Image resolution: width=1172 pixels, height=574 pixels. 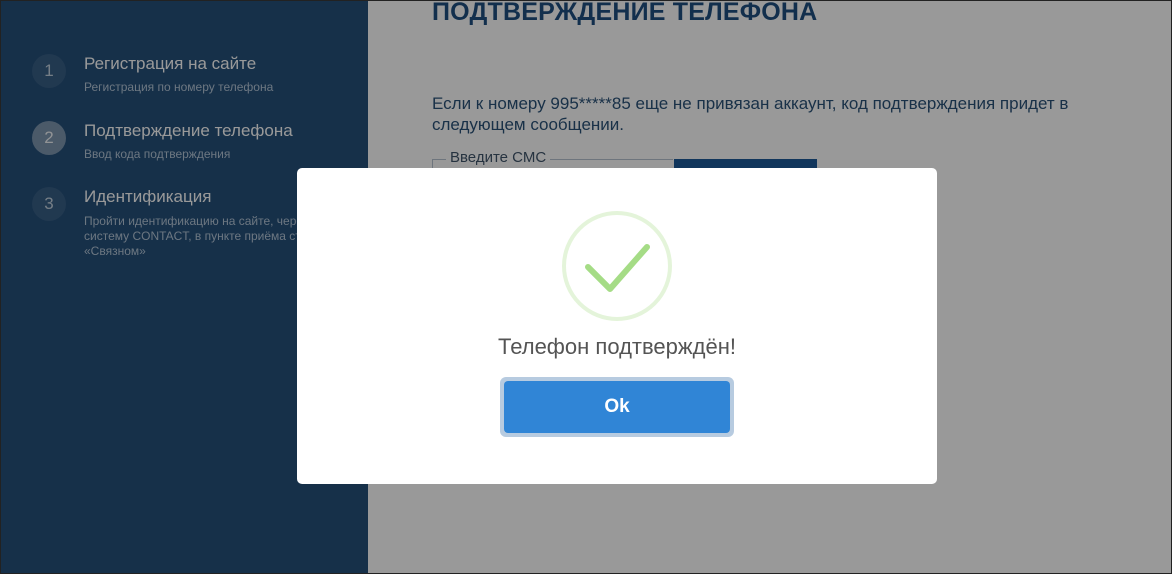 I want to click on ok-button-focus-ring: Ok, so click(x=617, y=407).